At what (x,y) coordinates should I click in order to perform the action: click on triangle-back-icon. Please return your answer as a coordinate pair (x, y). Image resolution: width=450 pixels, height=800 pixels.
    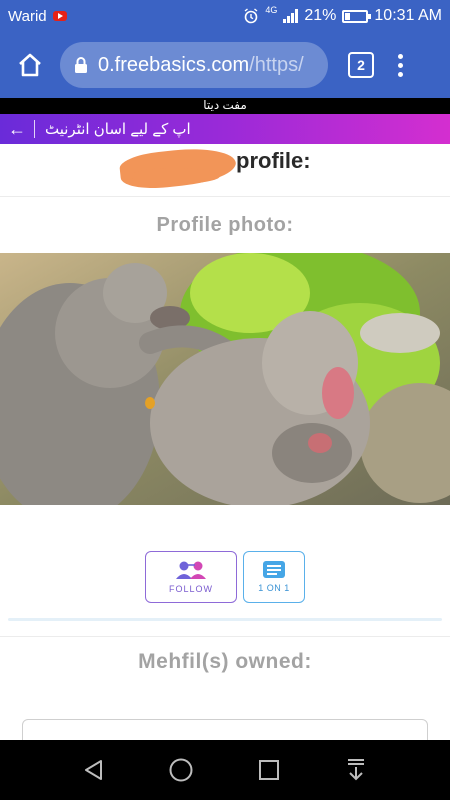
    Looking at the image, I should click on (93, 770).